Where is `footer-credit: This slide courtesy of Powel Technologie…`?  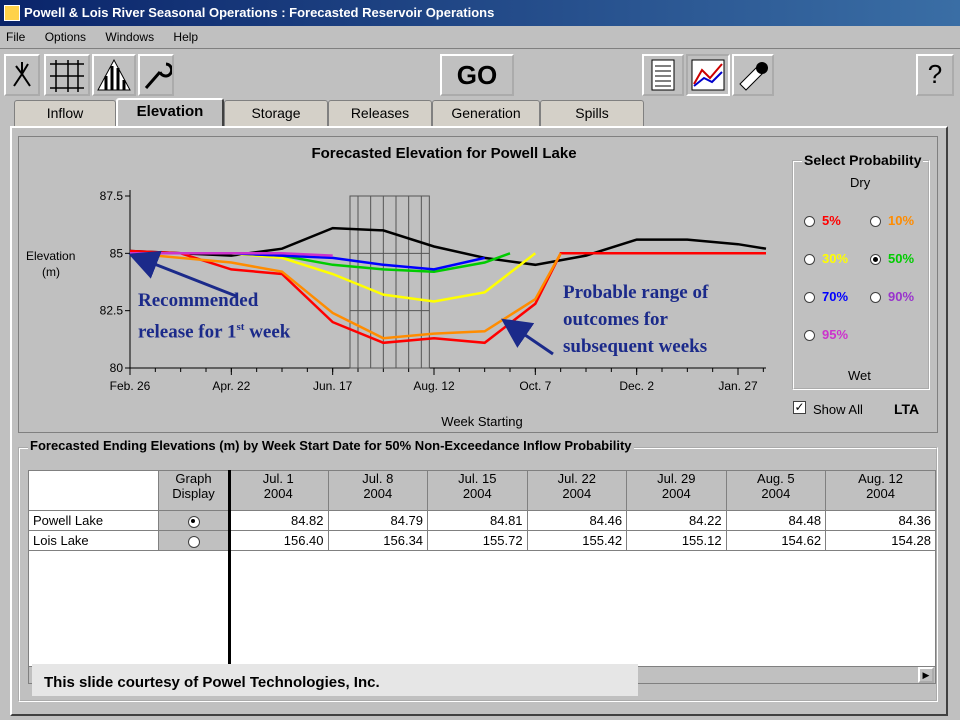
footer-credit: This slide courtesy of Powel Technologie… is located at coordinates (335, 680).